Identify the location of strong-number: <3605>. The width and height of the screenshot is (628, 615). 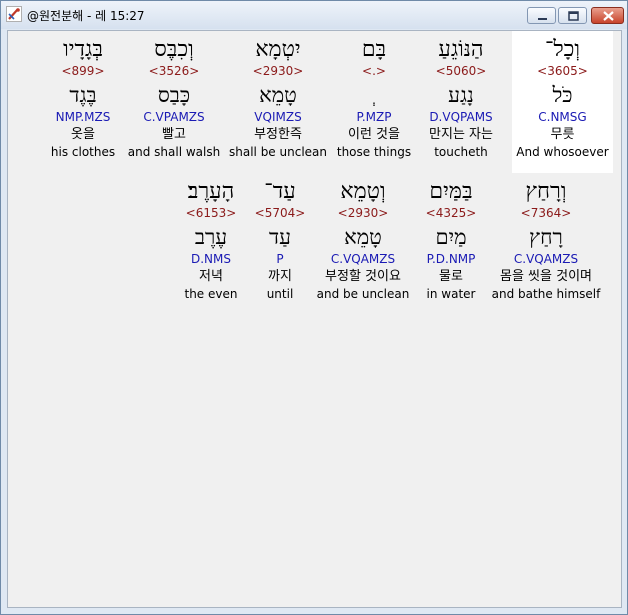
(562, 71).